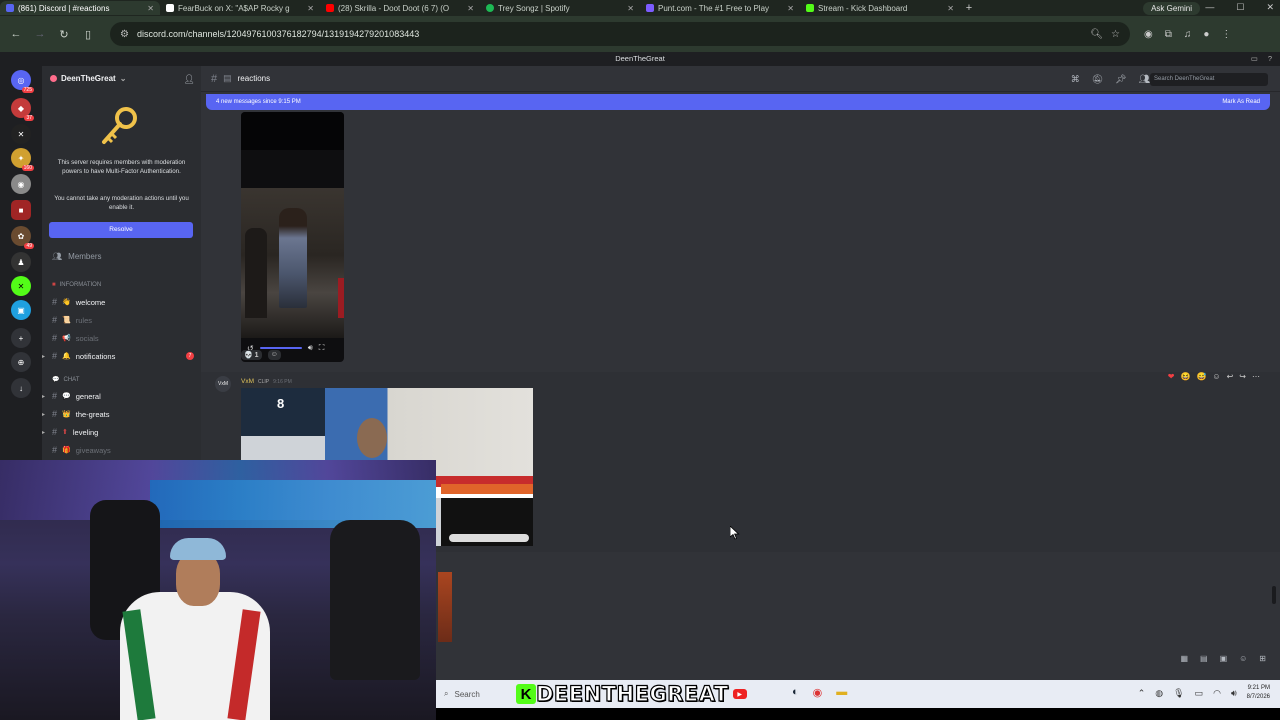 The height and width of the screenshot is (720, 1280). What do you see at coordinates (400, 8) in the screenshot?
I see `browser-tab-youtube: (28) Skrilla - Doot Doot (6 7) (O ✕` at bounding box center [400, 8].